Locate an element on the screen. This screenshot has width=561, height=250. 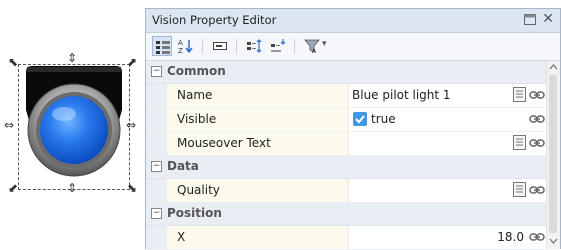
expand-all-button is located at coordinates (254, 46).